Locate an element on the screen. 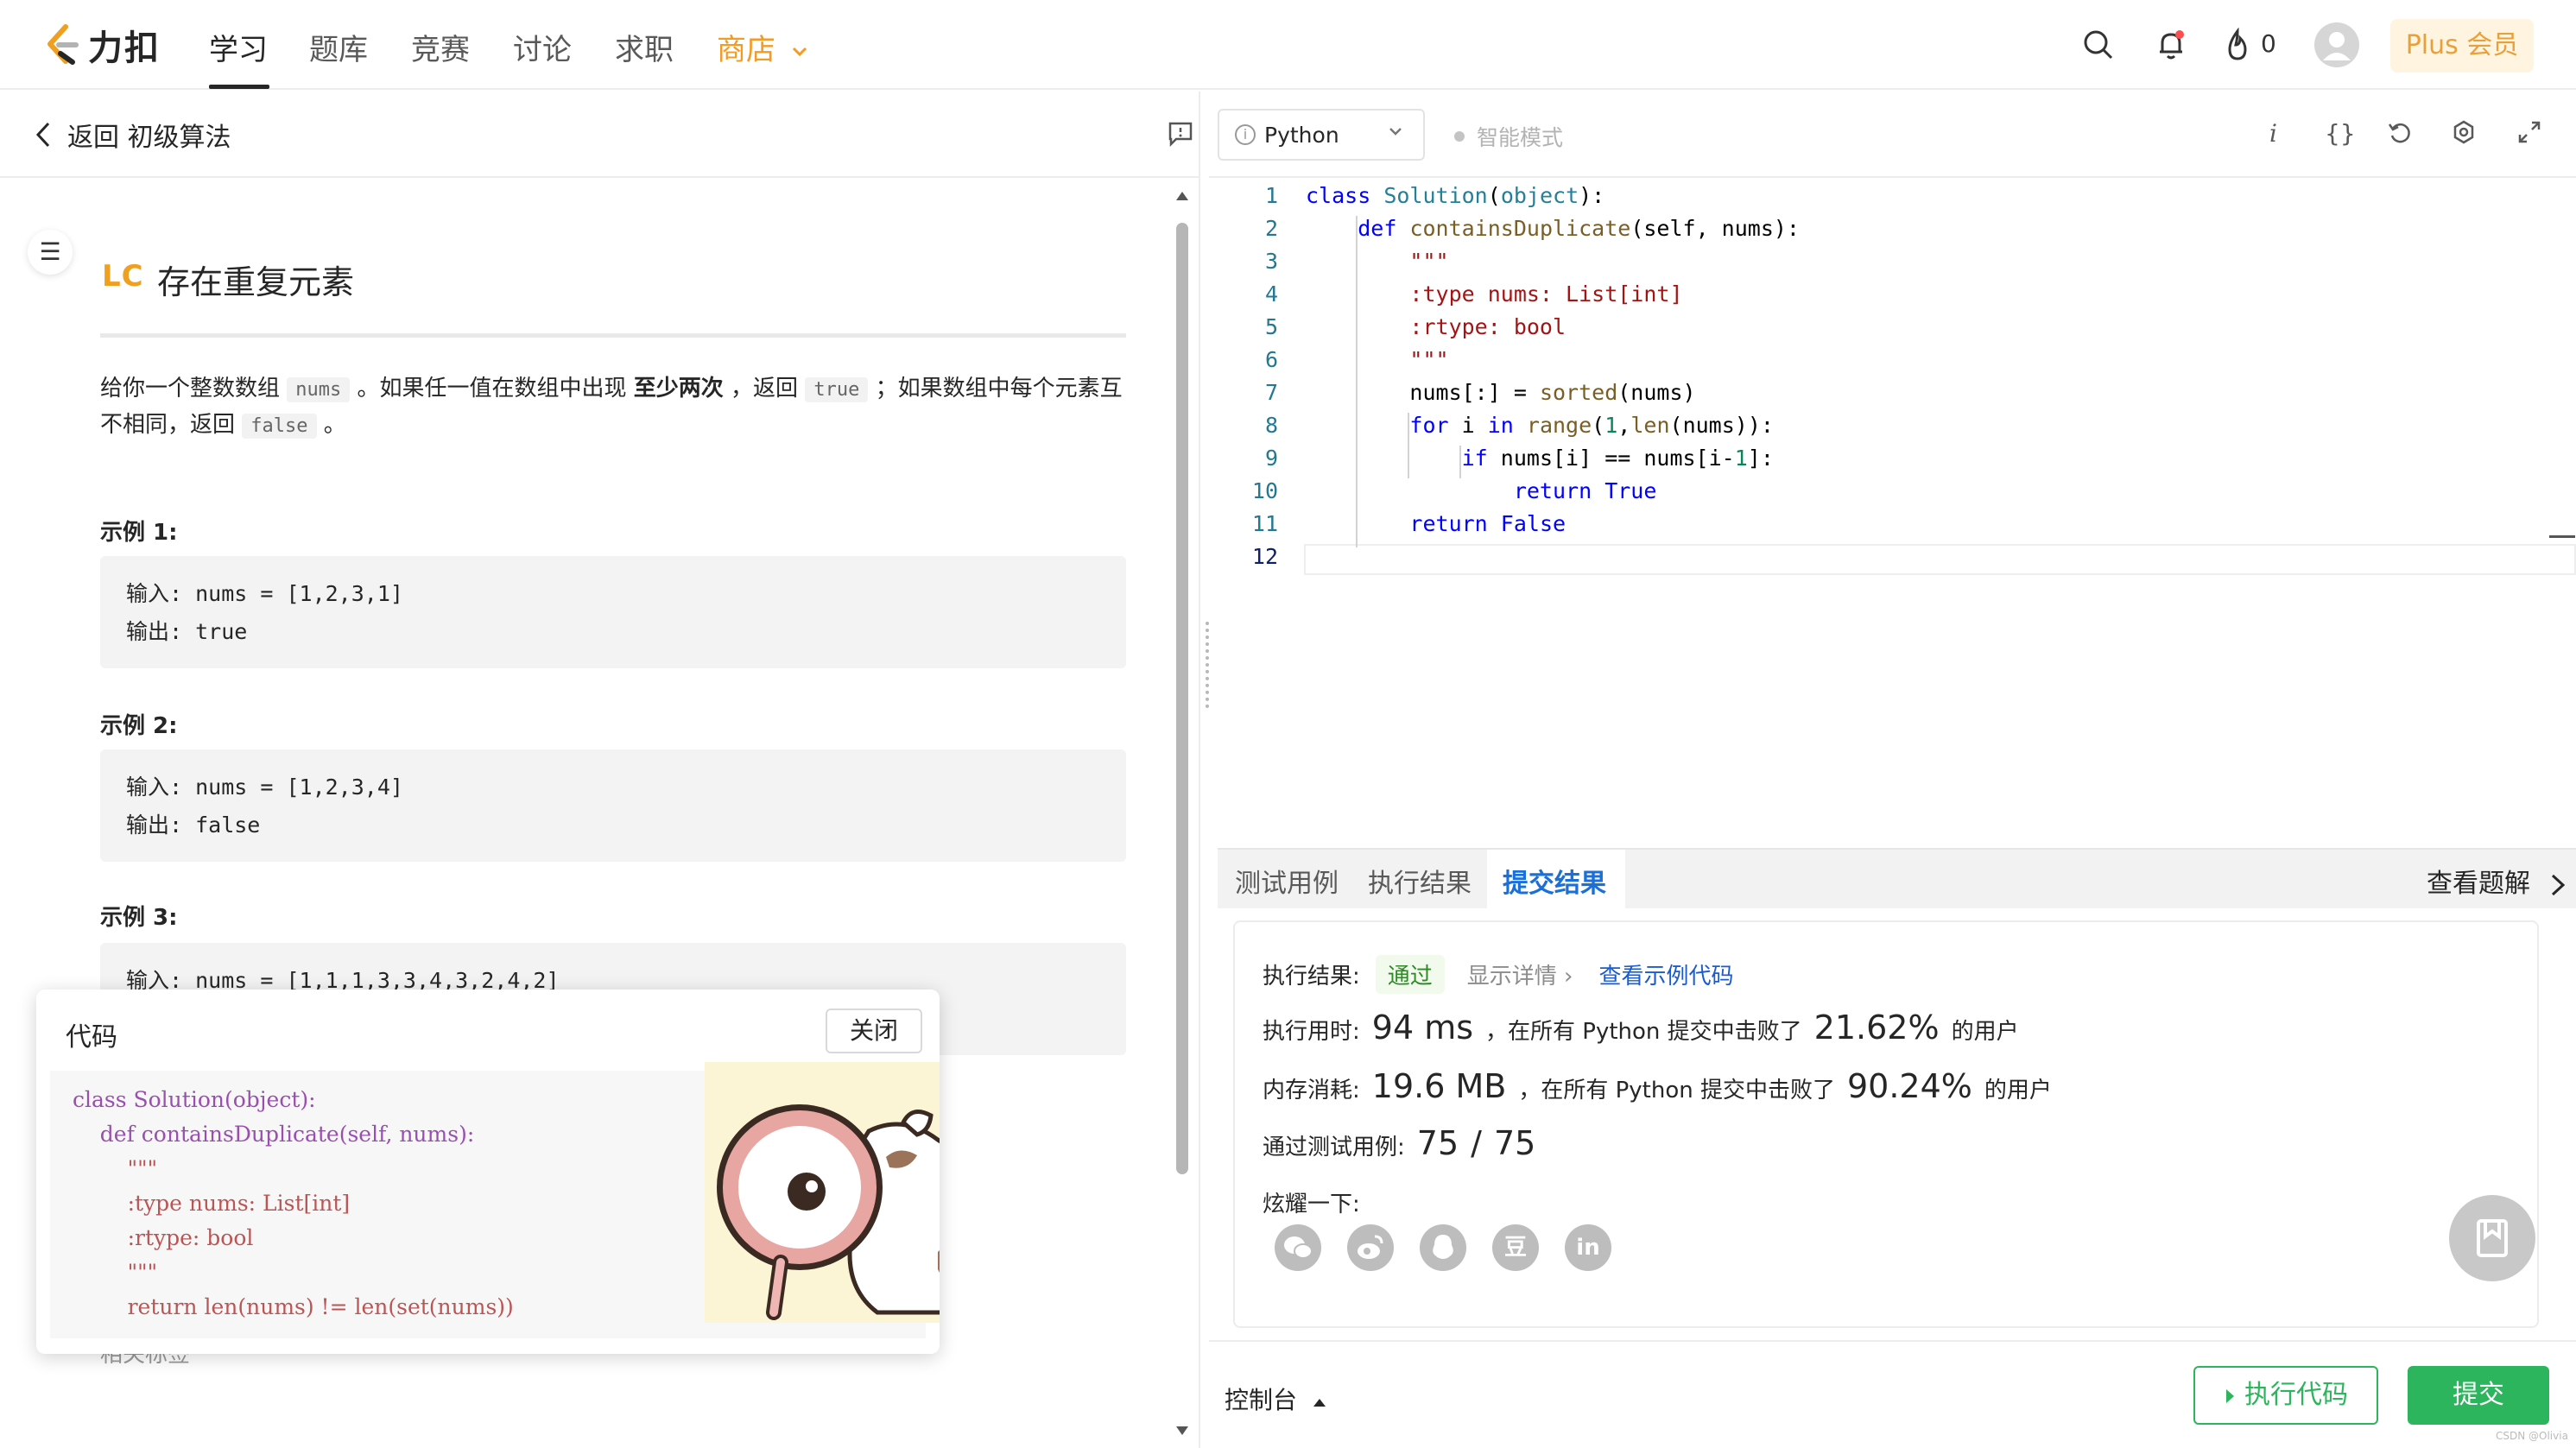  code-line: :type nums: List[int] is located at coordinates (1546, 294).